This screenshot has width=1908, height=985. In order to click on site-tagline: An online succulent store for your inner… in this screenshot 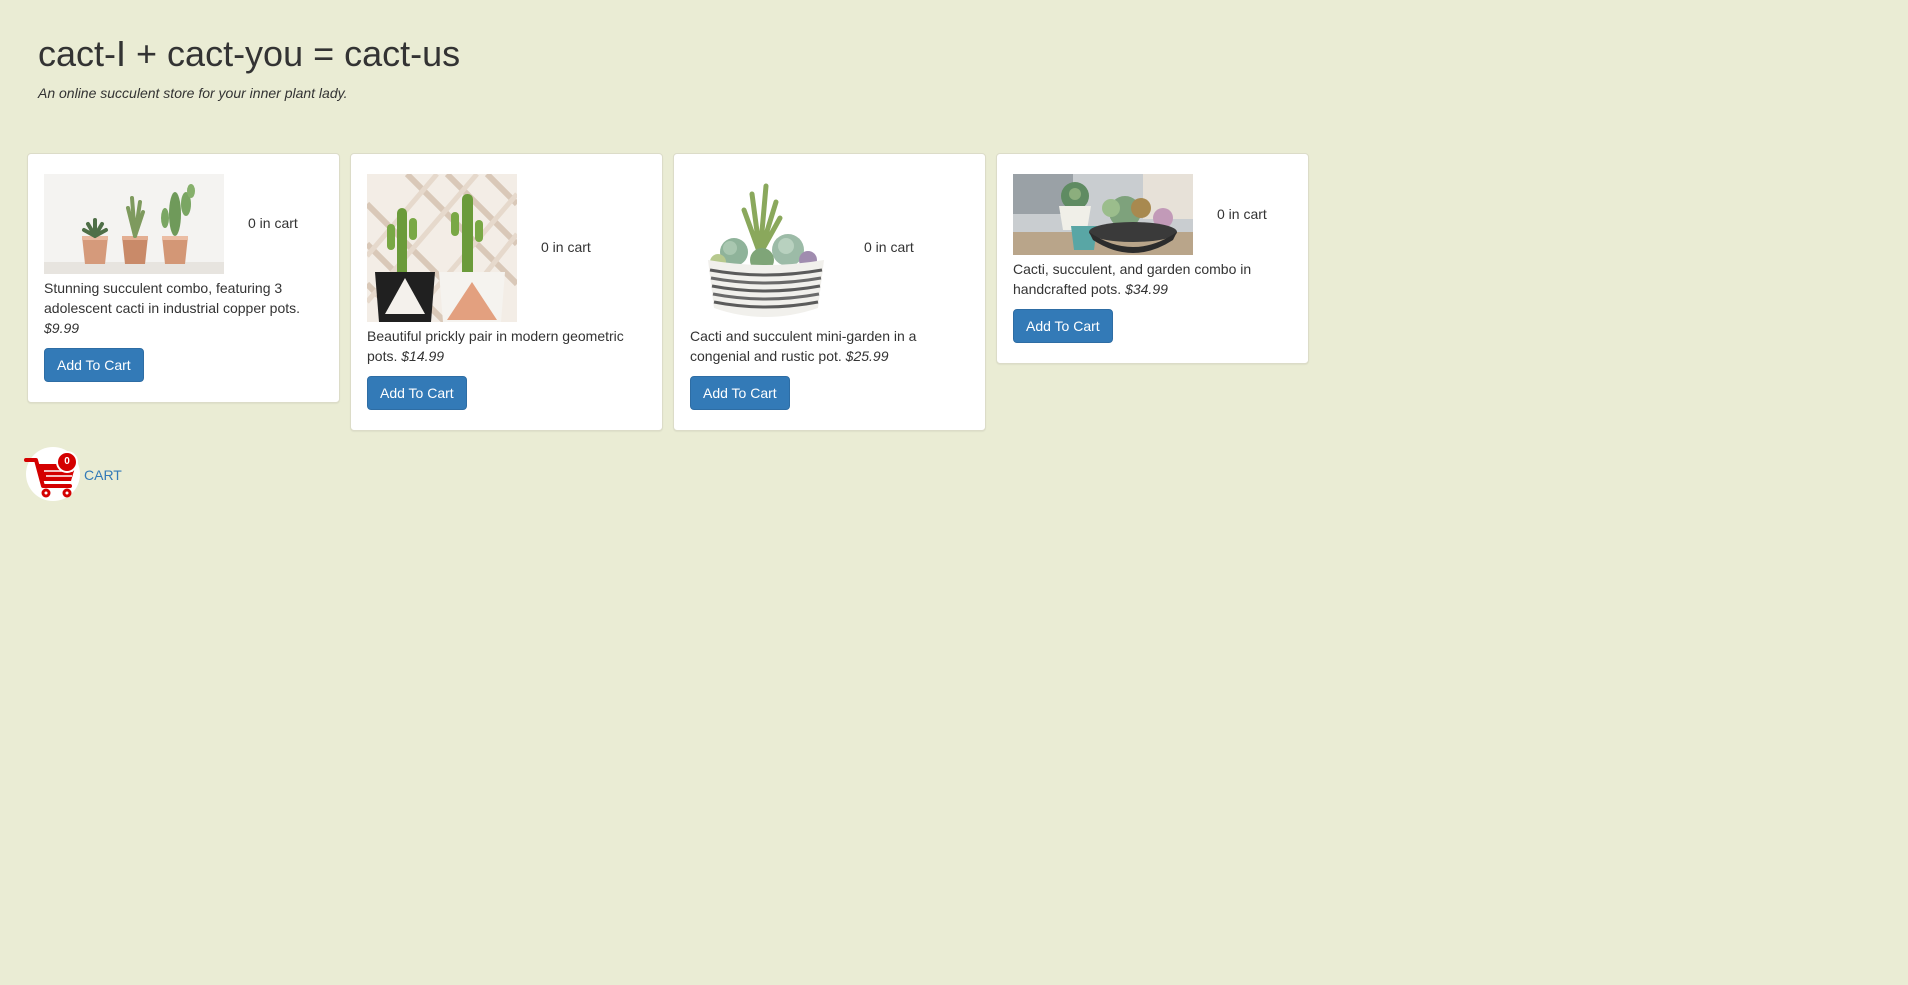, I will do `click(193, 92)`.